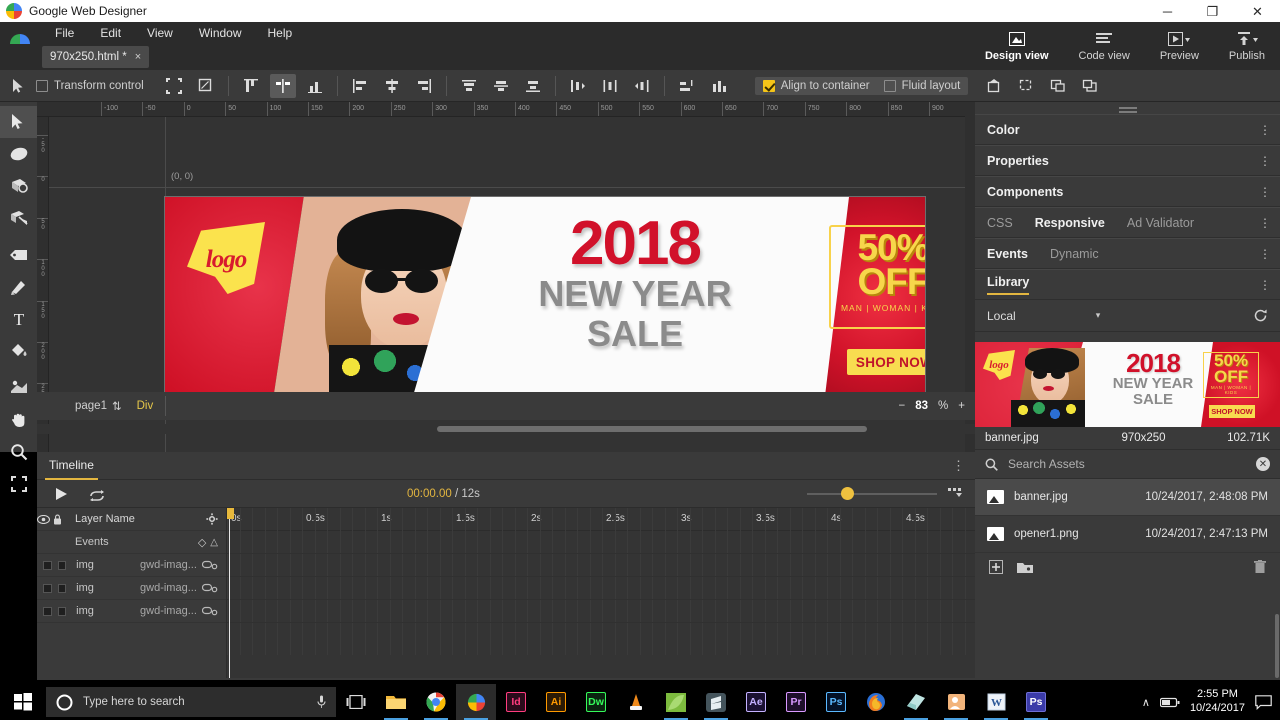 Image resolution: width=1280 pixels, height=720 pixels. Describe the element at coordinates (1257, 11) in the screenshot. I see `close-button: ✕` at that location.